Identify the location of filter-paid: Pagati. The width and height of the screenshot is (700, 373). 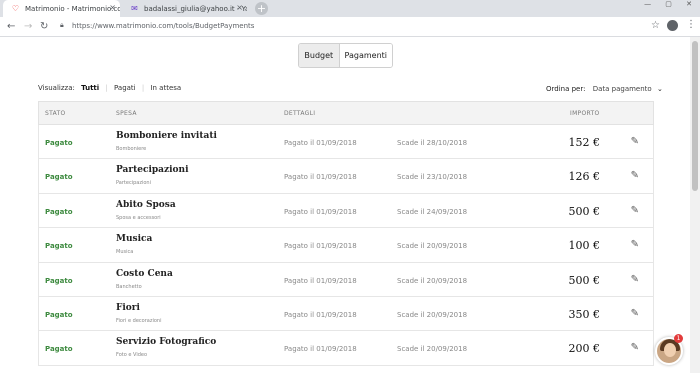
(125, 88).